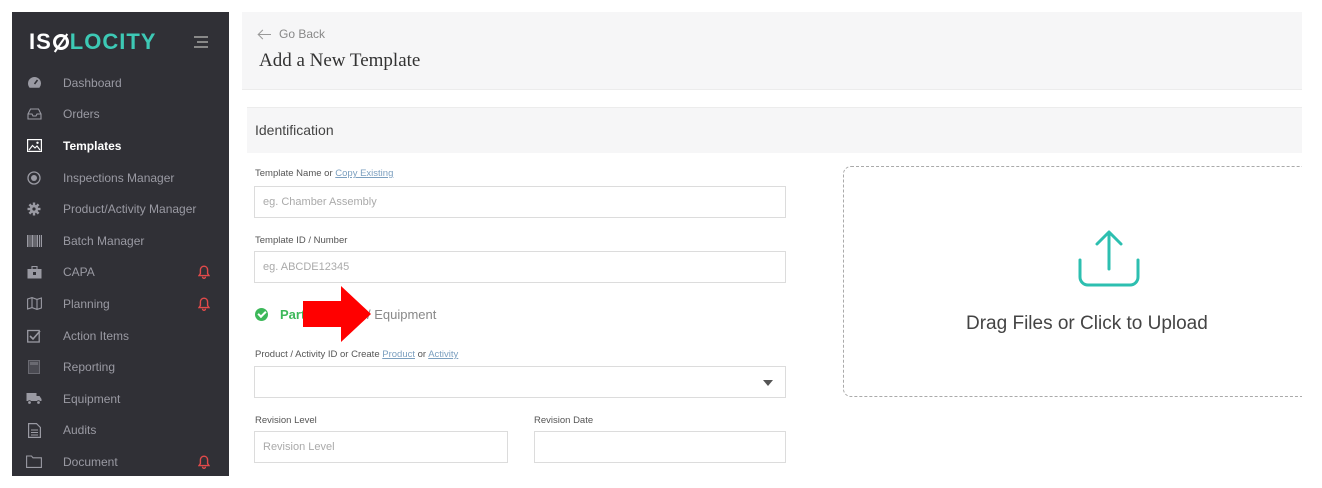 The width and height of the screenshot is (1322, 488). I want to click on upload-icon, so click(1109, 258).